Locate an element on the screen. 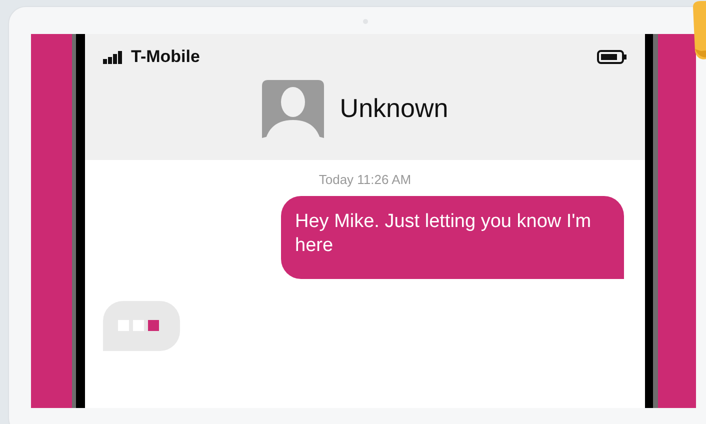 The width and height of the screenshot is (706, 424). contact-name: Unknown is located at coordinates (394, 108).